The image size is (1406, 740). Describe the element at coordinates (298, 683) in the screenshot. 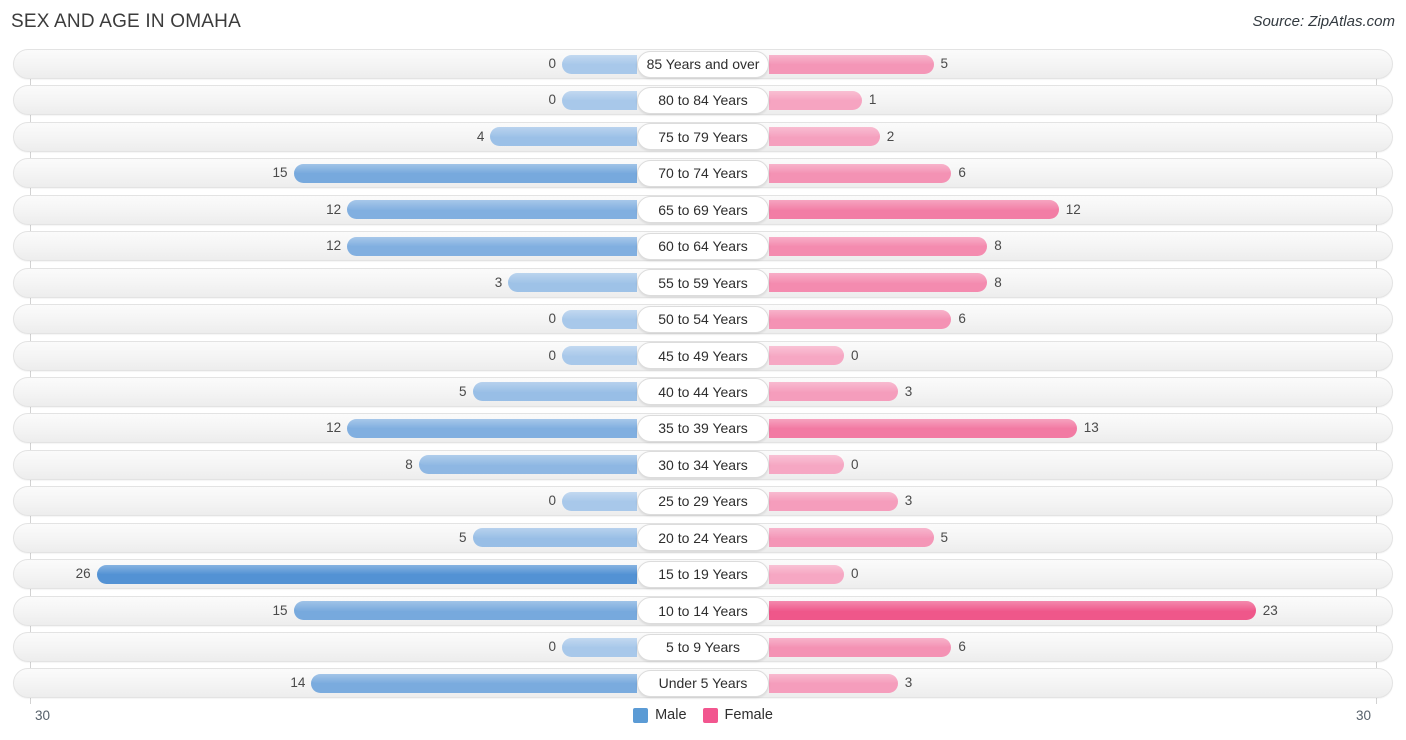

I see `male-value-label: 14` at that location.